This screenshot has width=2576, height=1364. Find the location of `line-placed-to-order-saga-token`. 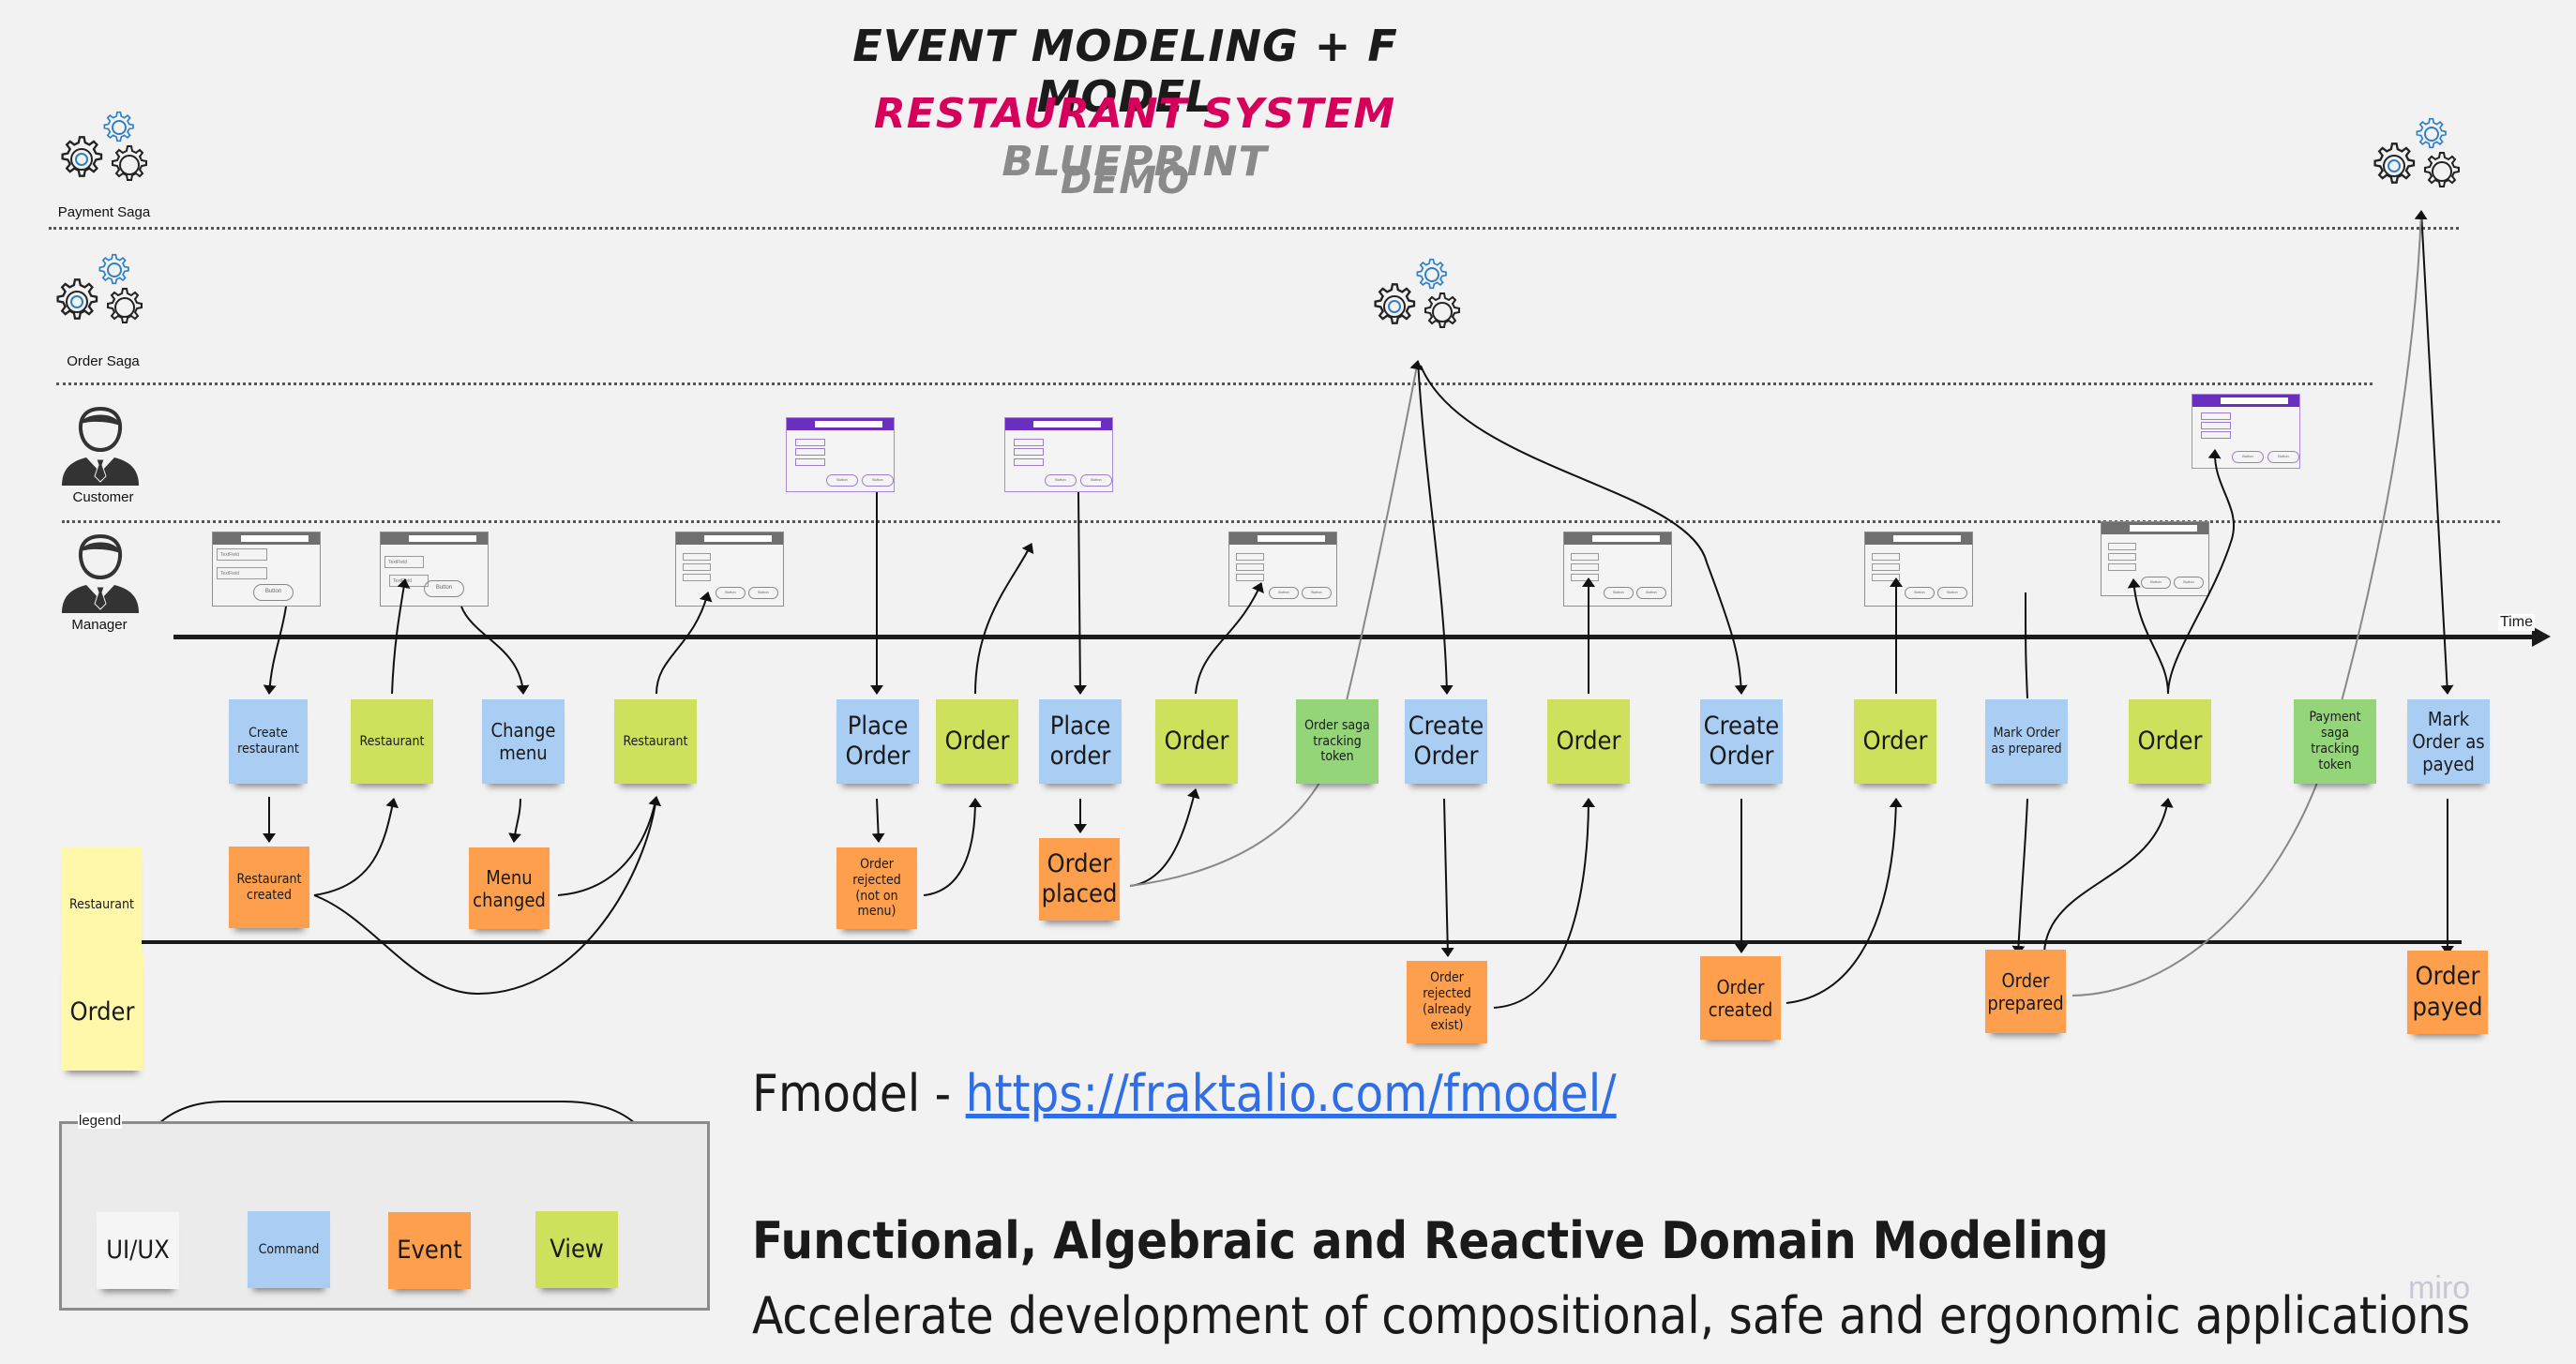

line-placed-to-order-saga-token is located at coordinates (1276, 623).